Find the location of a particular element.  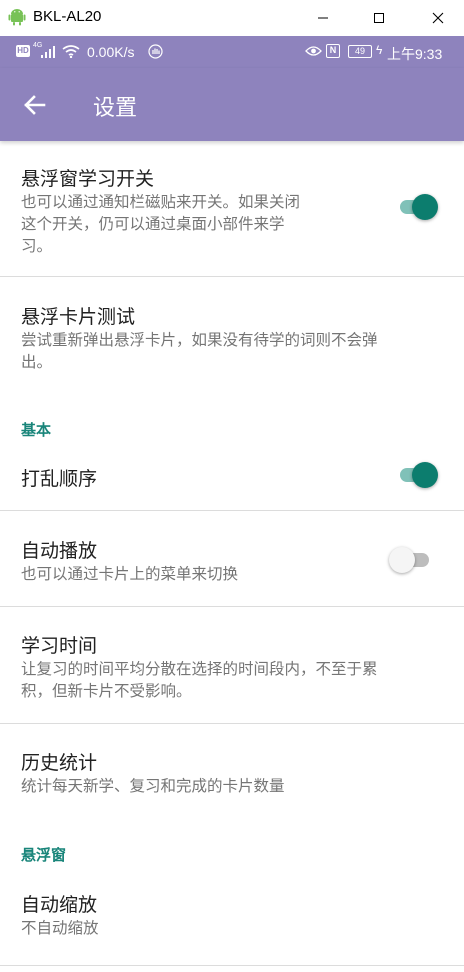

minimize-button is located at coordinates (323, 18).